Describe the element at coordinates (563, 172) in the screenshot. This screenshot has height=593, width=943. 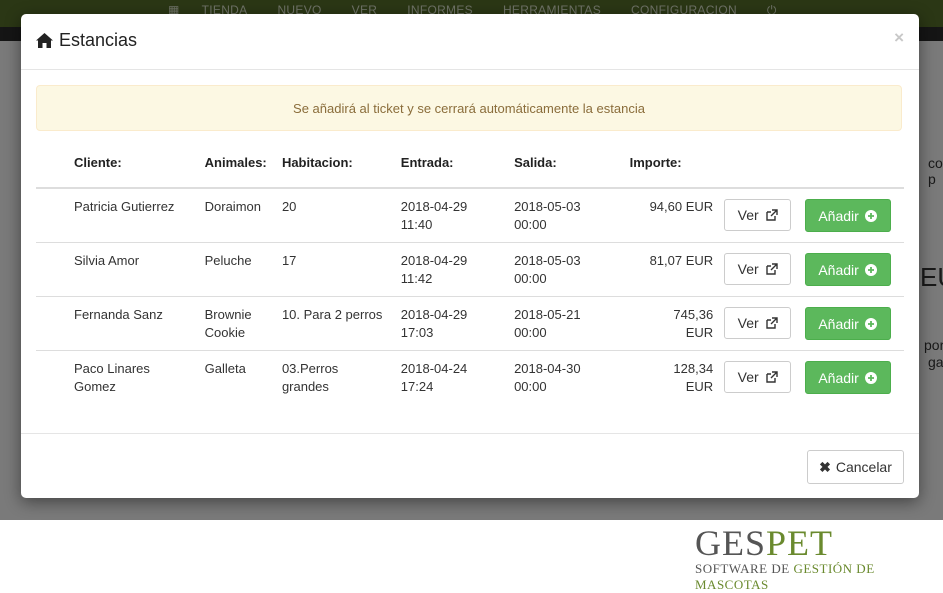
I see `column-header-salida: Salida:` at that location.